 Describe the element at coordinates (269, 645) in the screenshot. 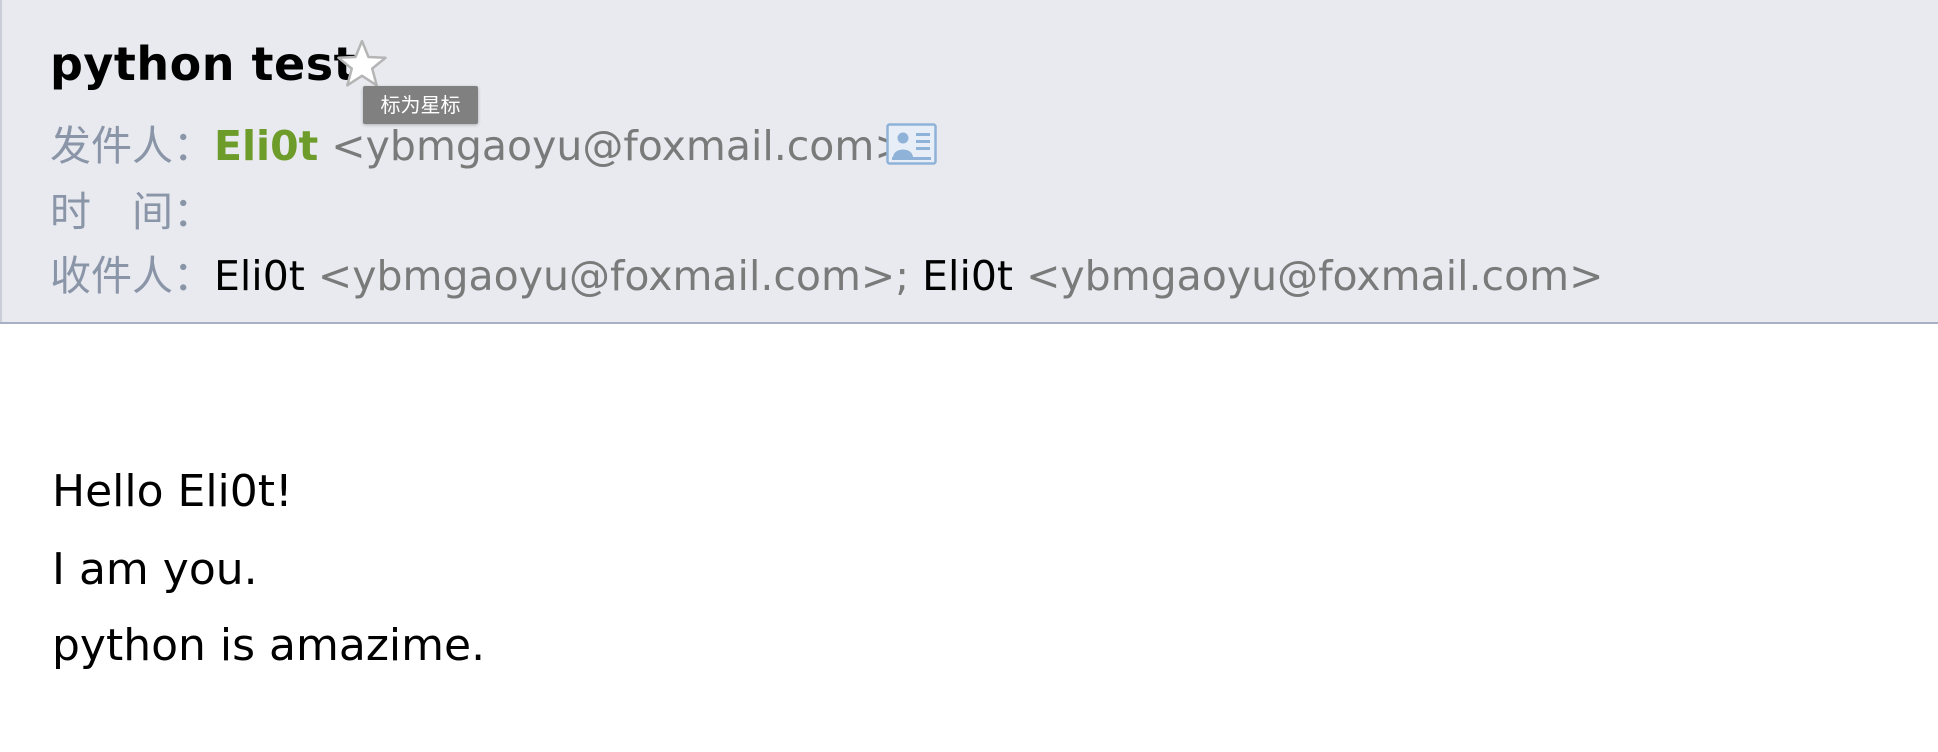

I see `email-body-line: python is amazime.` at that location.